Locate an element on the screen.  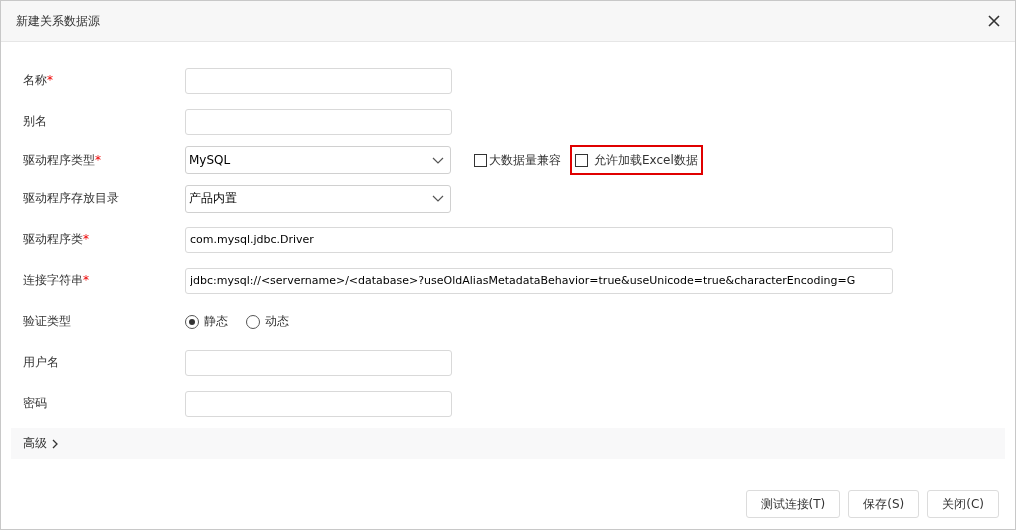
checkbox: 大数据量兼容 is located at coordinates (517, 160).